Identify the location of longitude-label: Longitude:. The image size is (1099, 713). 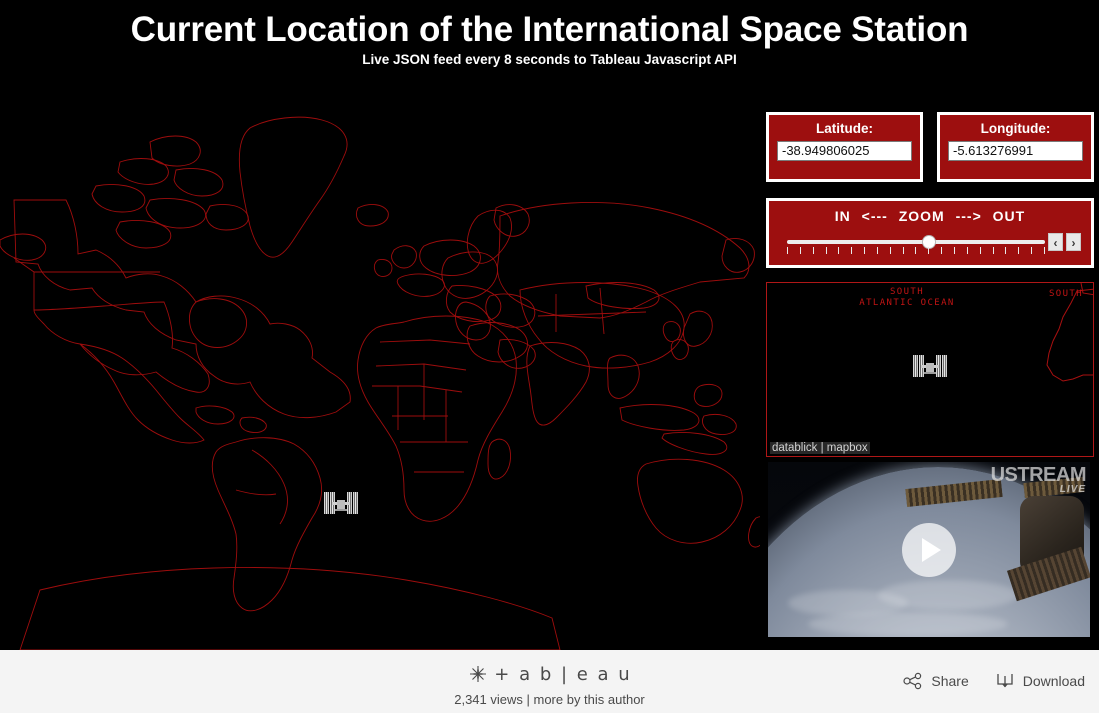
(1015, 128).